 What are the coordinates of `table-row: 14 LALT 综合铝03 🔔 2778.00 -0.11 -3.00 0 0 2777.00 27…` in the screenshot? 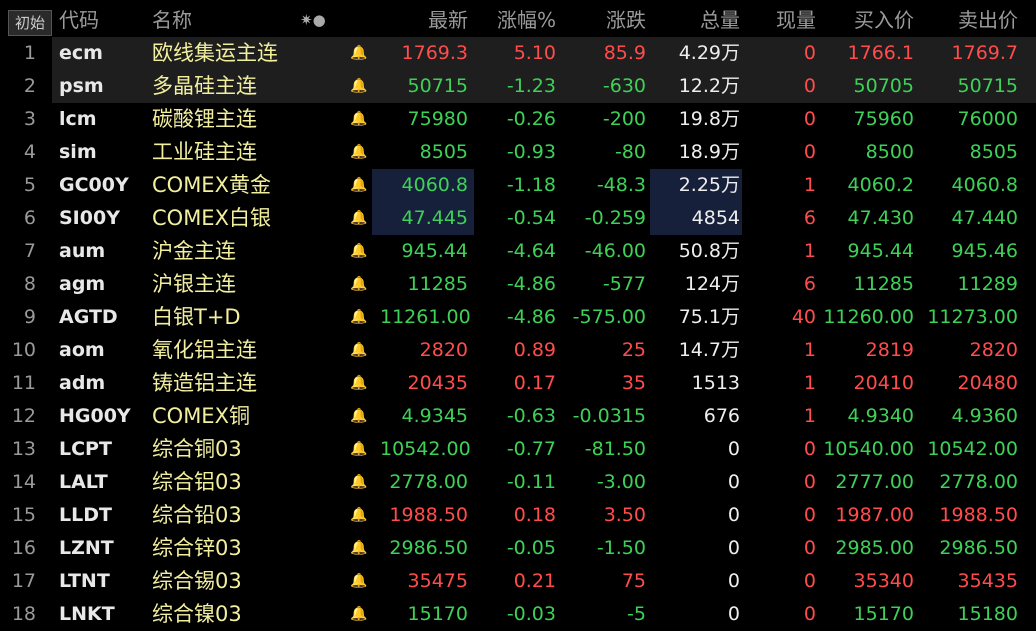 It's located at (518, 482).